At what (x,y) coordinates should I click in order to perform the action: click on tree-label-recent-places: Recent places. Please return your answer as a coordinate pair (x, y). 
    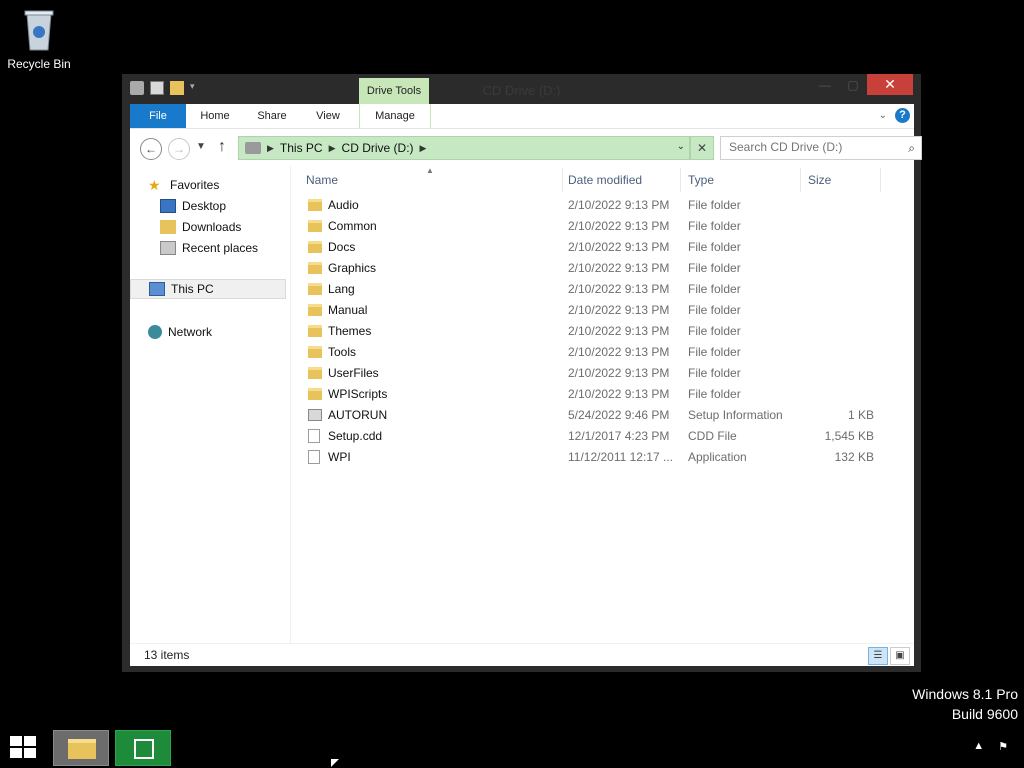
    Looking at the image, I should click on (220, 248).